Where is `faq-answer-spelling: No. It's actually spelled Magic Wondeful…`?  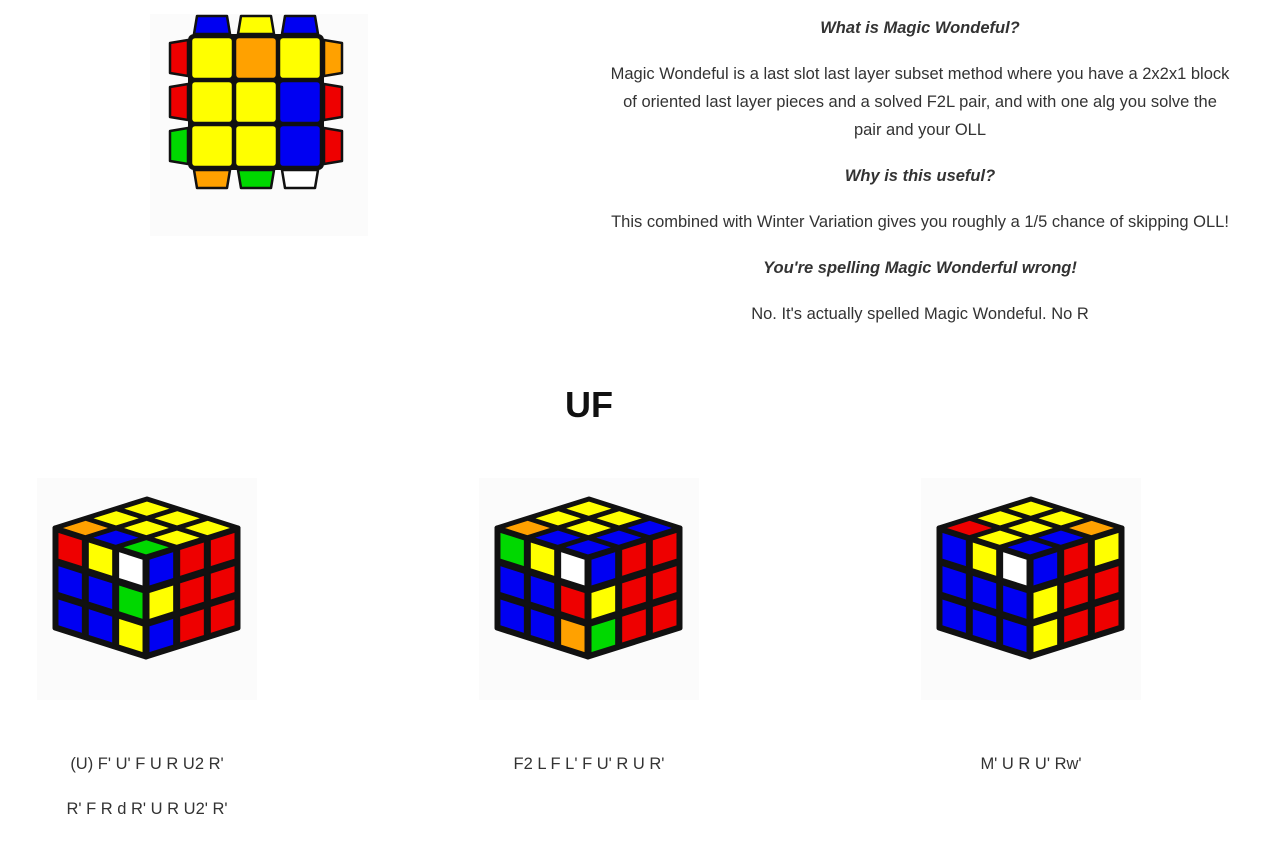
faq-answer-spelling: No. It's actually spelled Magic Wondeful… is located at coordinates (920, 314).